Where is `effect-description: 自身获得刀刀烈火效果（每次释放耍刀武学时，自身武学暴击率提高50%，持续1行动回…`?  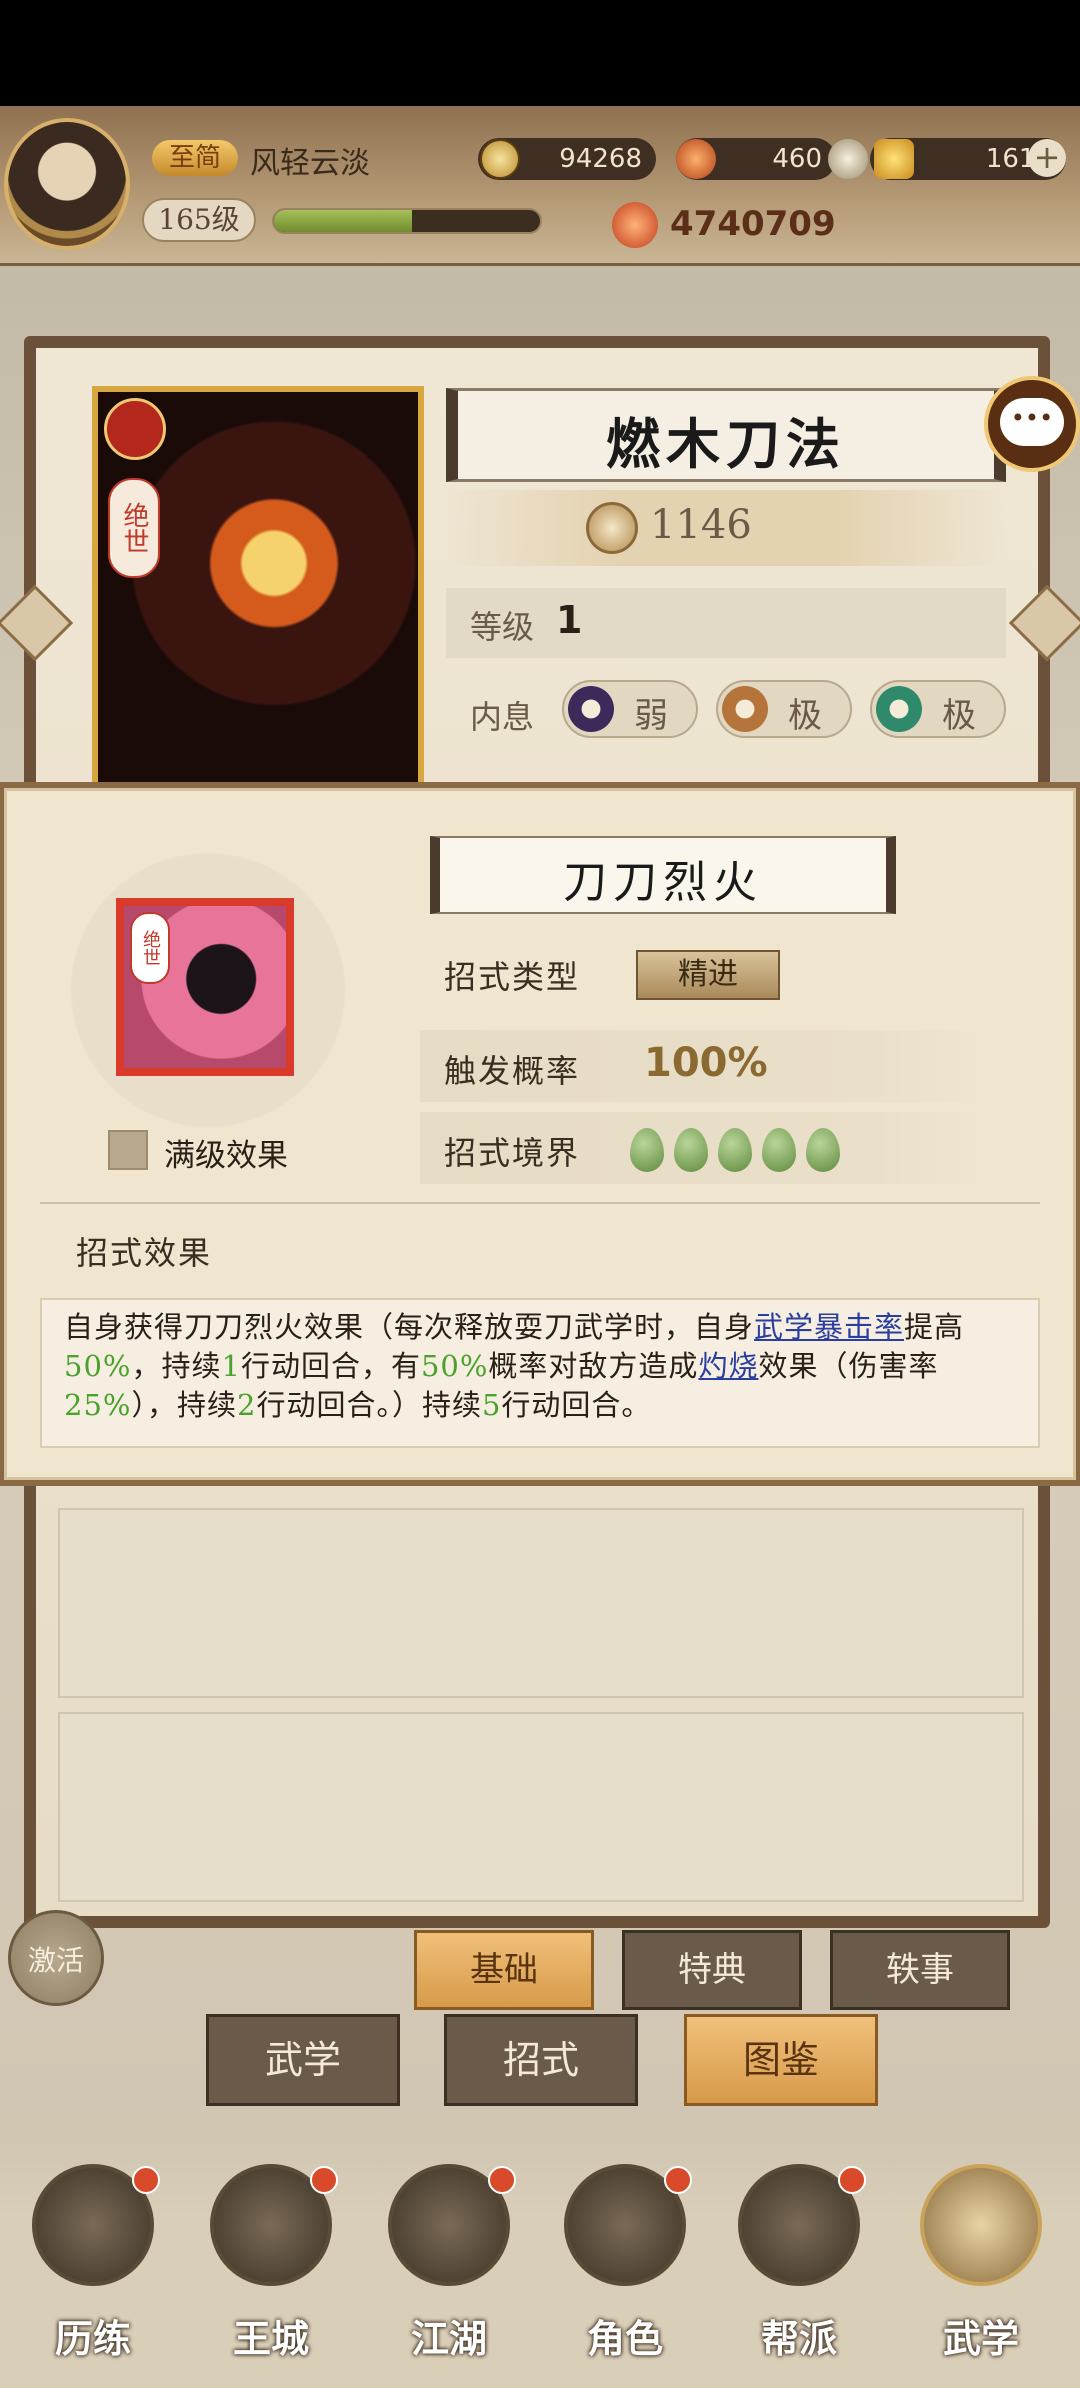 effect-description: 自身获得刀刀烈火效果（每次释放耍刀武学时，自身武学暴击率提高50%，持续1行动回… is located at coordinates (514, 1366).